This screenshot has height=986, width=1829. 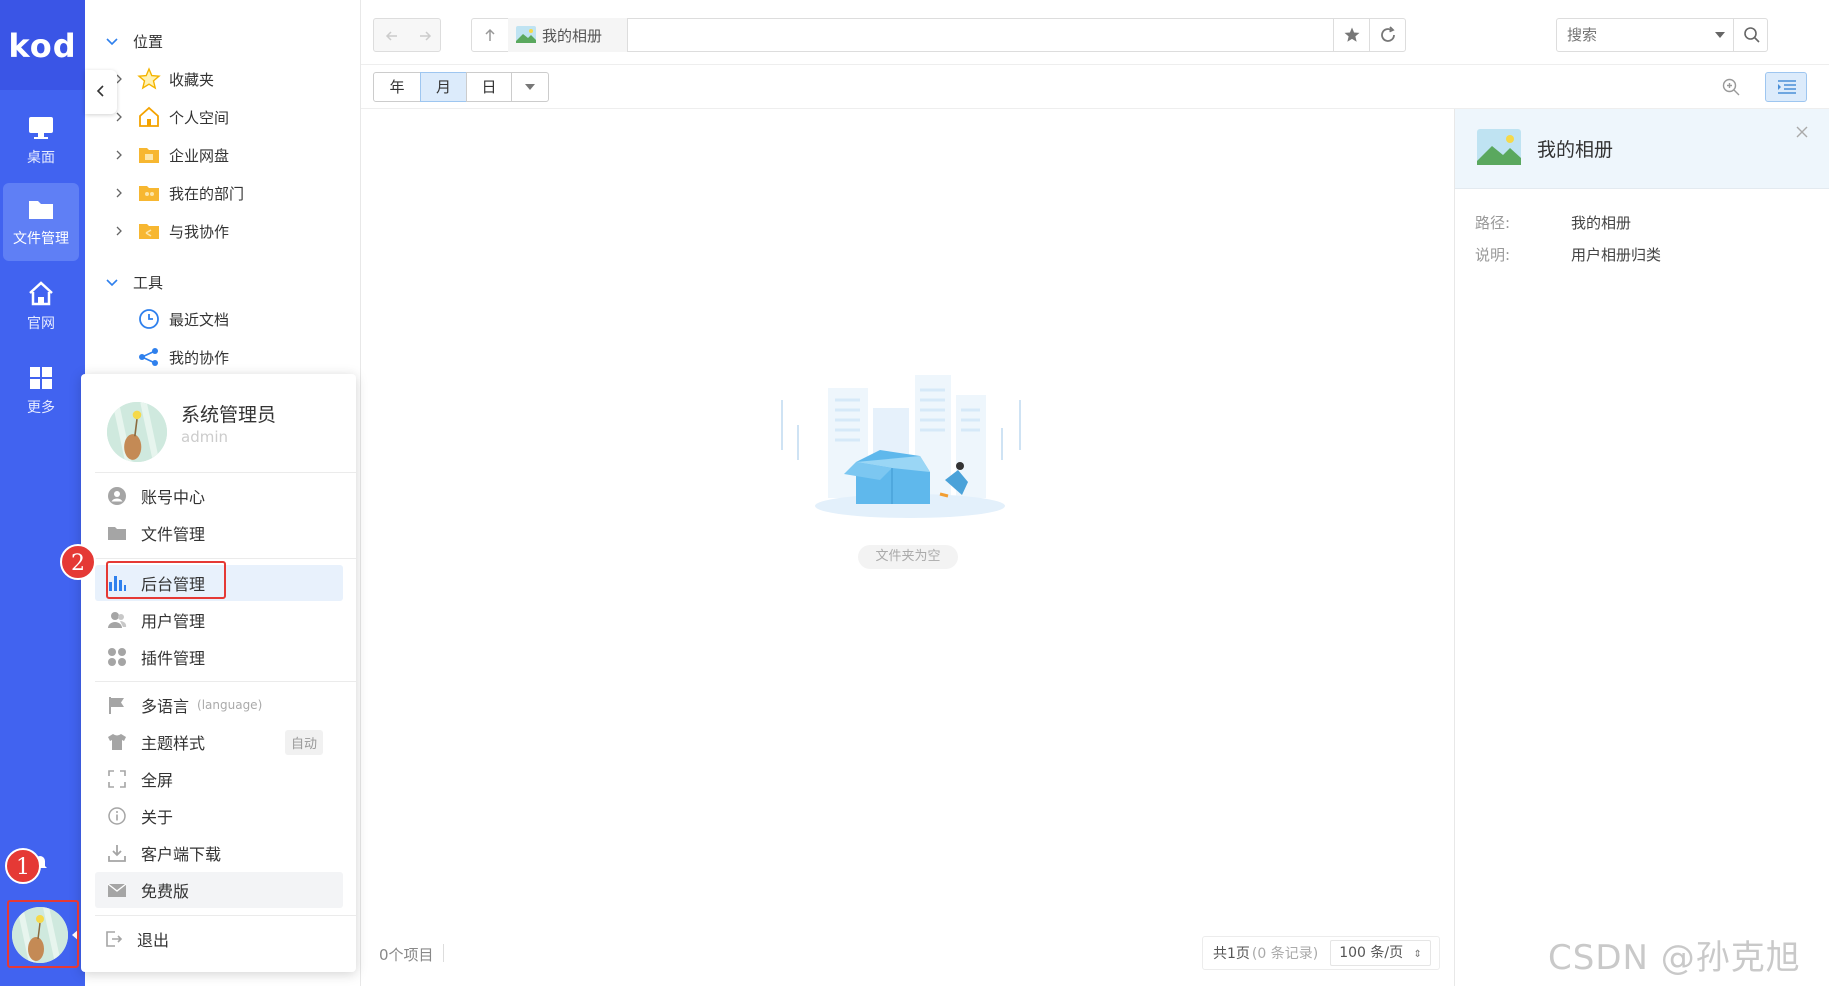 What do you see at coordinates (219, 496) in the screenshot?
I see `menu-item-account-center: 账号中心` at bounding box center [219, 496].